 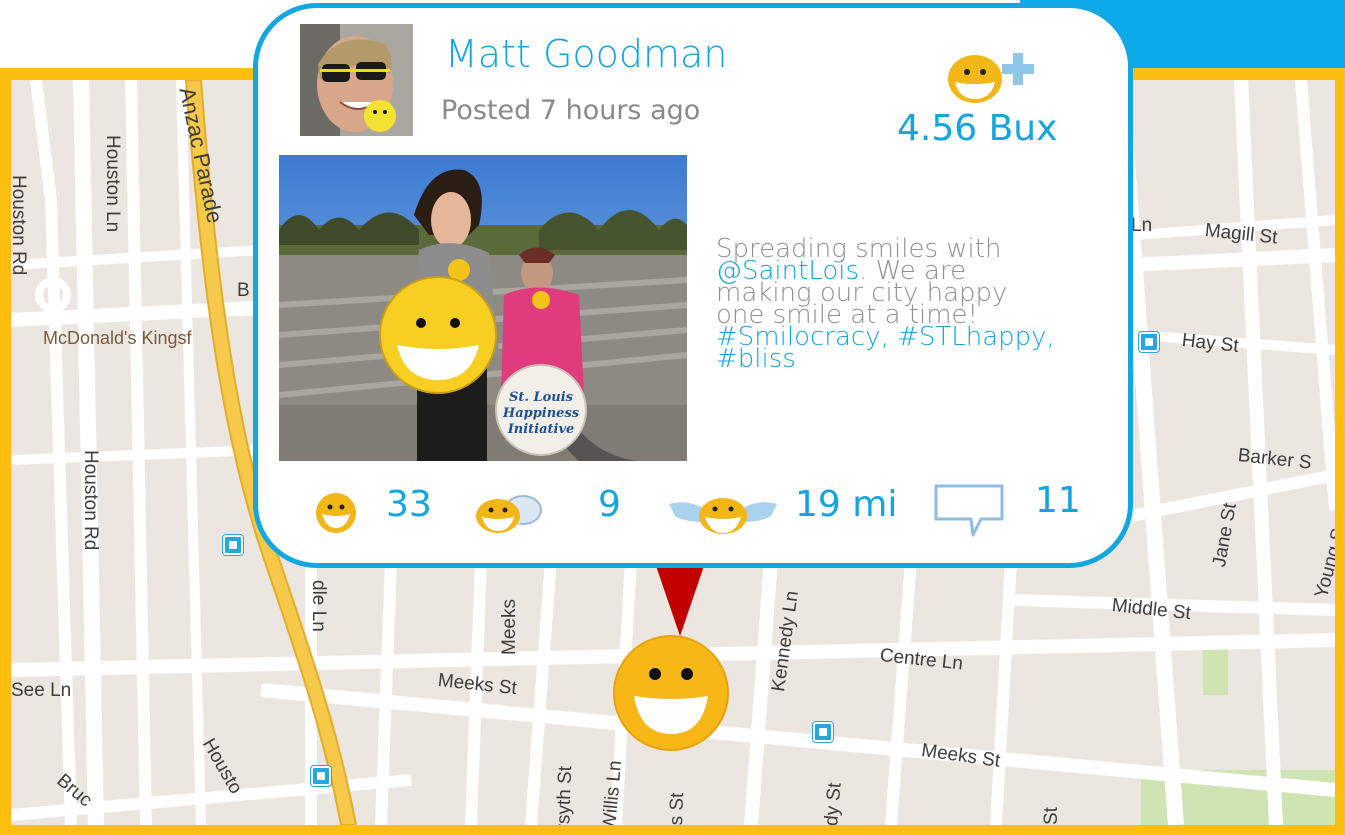 I want to click on street-label: Ln, so click(x=1142, y=225).